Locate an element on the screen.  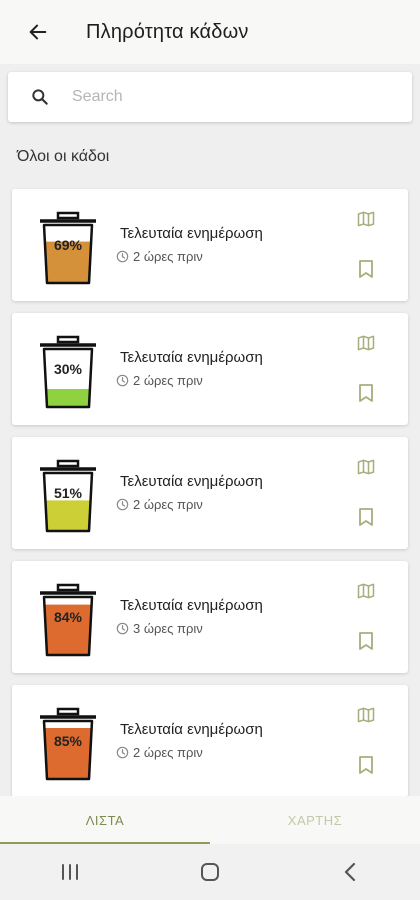
recents-icon is located at coordinates (70, 872).